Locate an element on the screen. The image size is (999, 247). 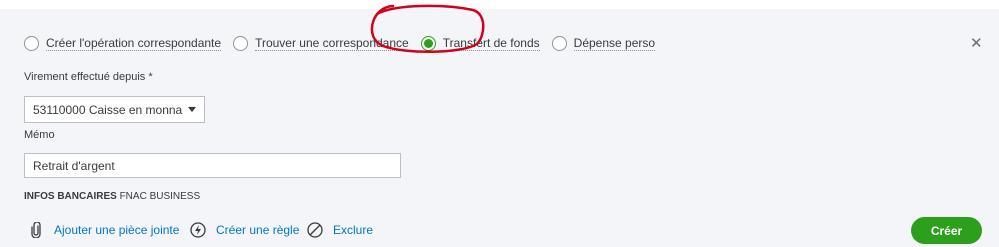
bank-info: INFOS BANCAIRES FNAC BUSINESS is located at coordinates (112, 196).